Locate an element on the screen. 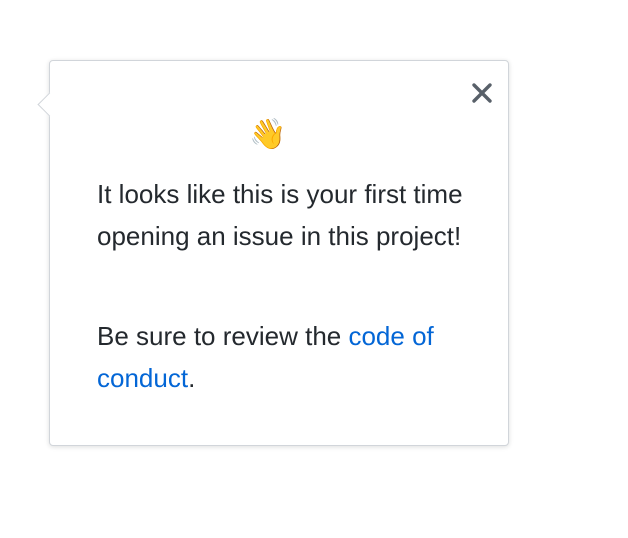  code-of-conduct-notice: Be sure to review the code of conduct. is located at coordinates (282, 357).